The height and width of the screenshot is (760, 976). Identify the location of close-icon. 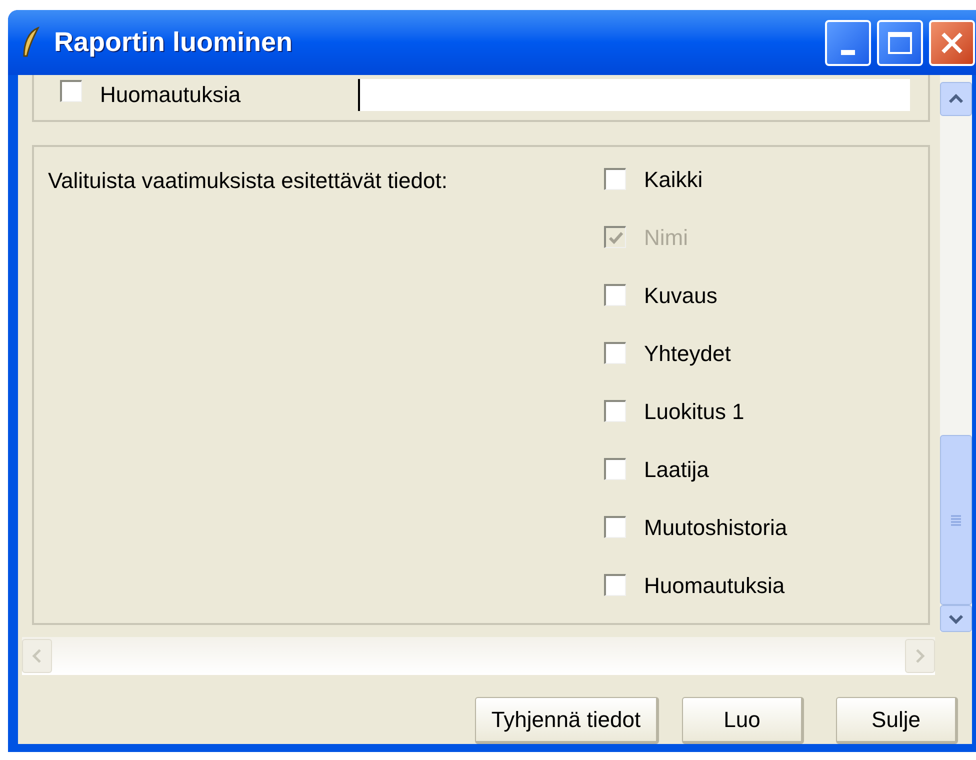
(952, 43).